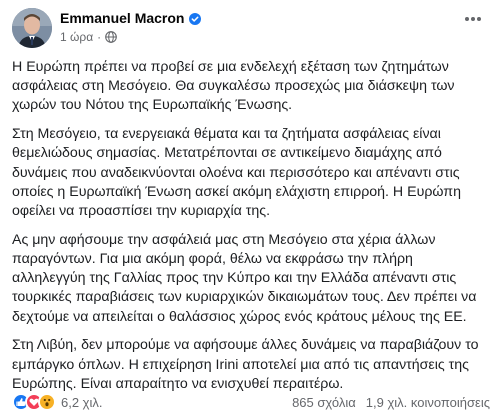  What do you see at coordinates (47, 402) in the screenshot?
I see `wow-icon` at bounding box center [47, 402].